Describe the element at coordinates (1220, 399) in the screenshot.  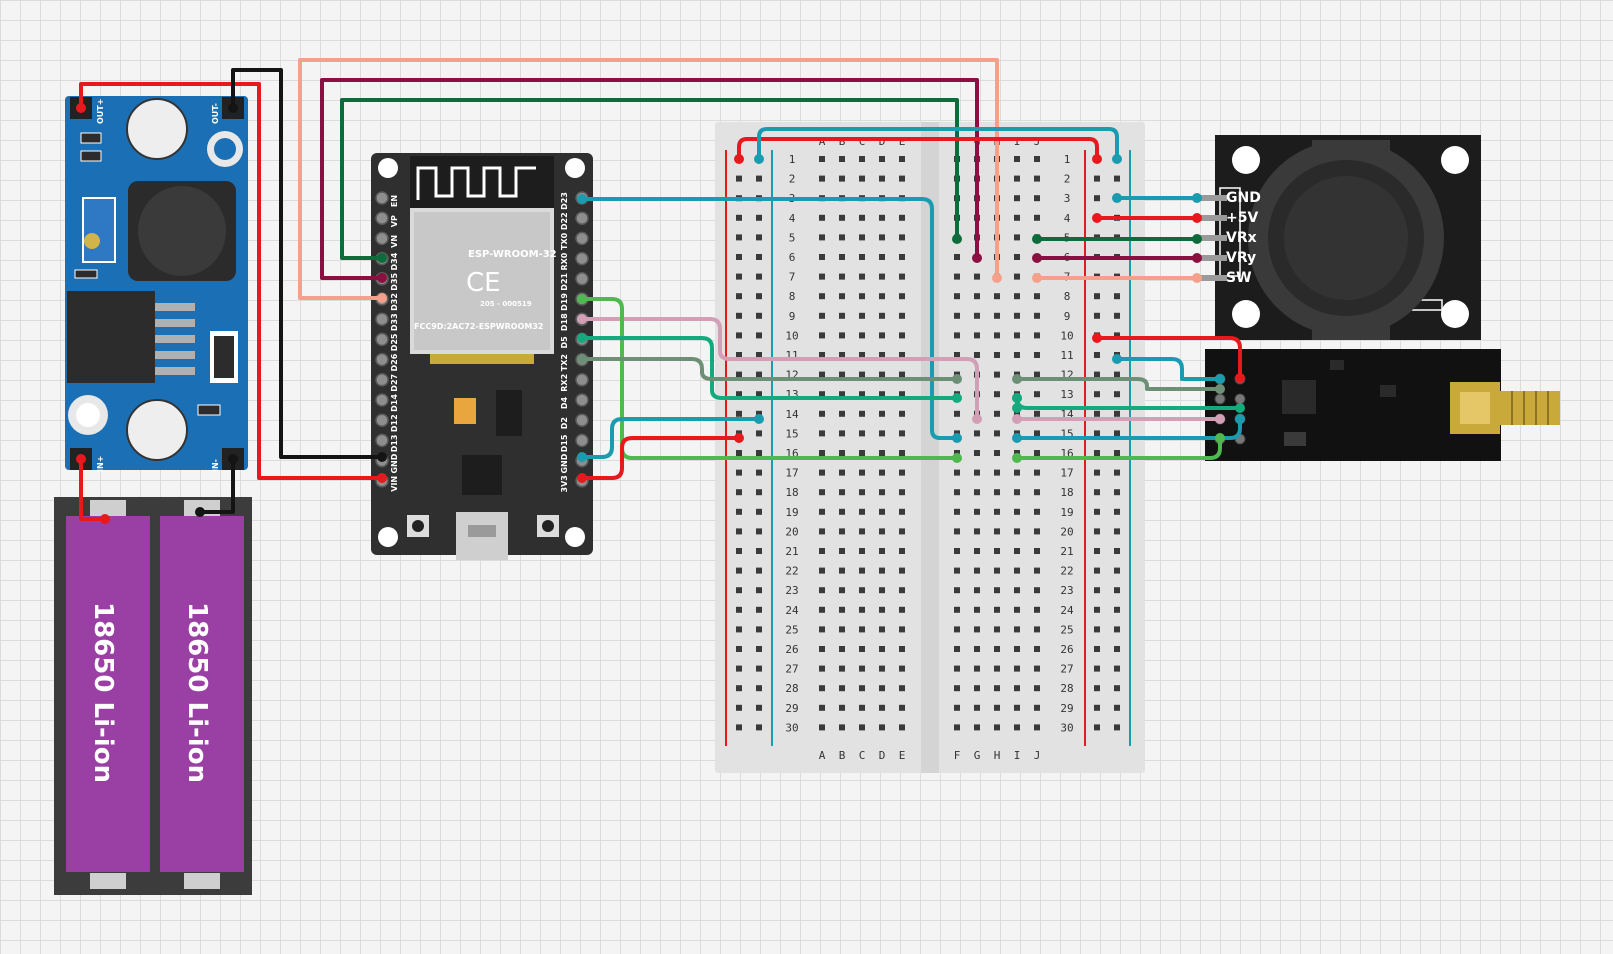
I see `nrf24-pin` at that location.